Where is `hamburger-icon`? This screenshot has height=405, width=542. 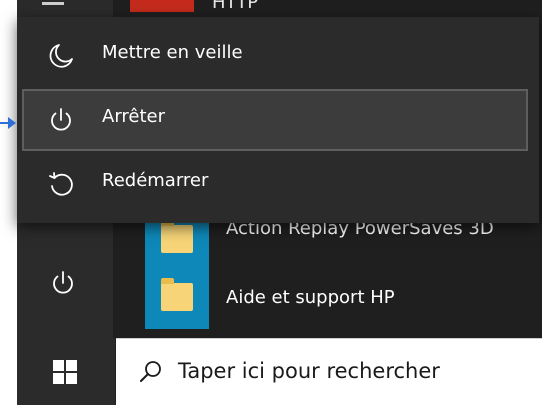 hamburger-icon is located at coordinates (53, 3).